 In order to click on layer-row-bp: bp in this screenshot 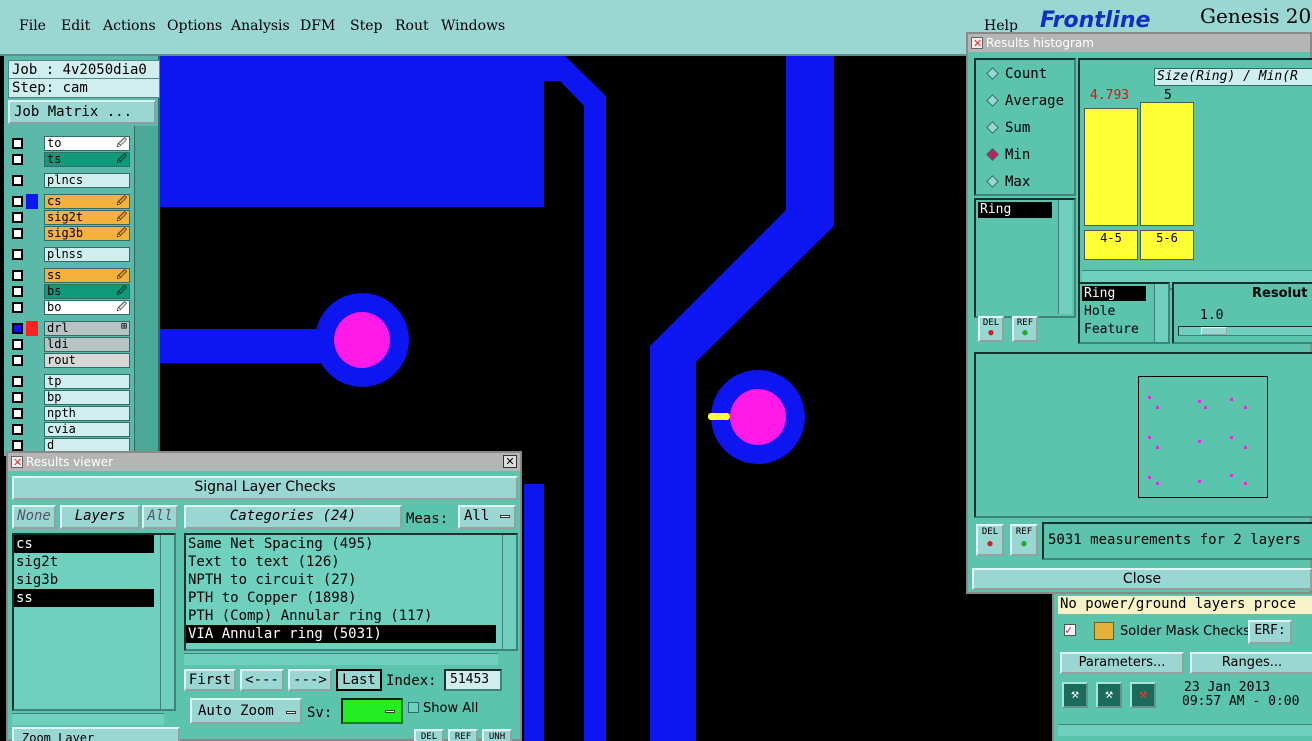, I will do `click(70, 397)`.